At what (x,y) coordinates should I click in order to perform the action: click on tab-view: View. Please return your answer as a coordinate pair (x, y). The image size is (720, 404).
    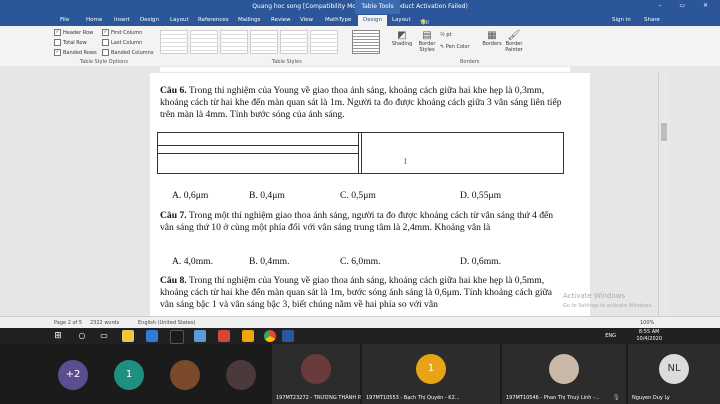
    Looking at the image, I should click on (306, 20).